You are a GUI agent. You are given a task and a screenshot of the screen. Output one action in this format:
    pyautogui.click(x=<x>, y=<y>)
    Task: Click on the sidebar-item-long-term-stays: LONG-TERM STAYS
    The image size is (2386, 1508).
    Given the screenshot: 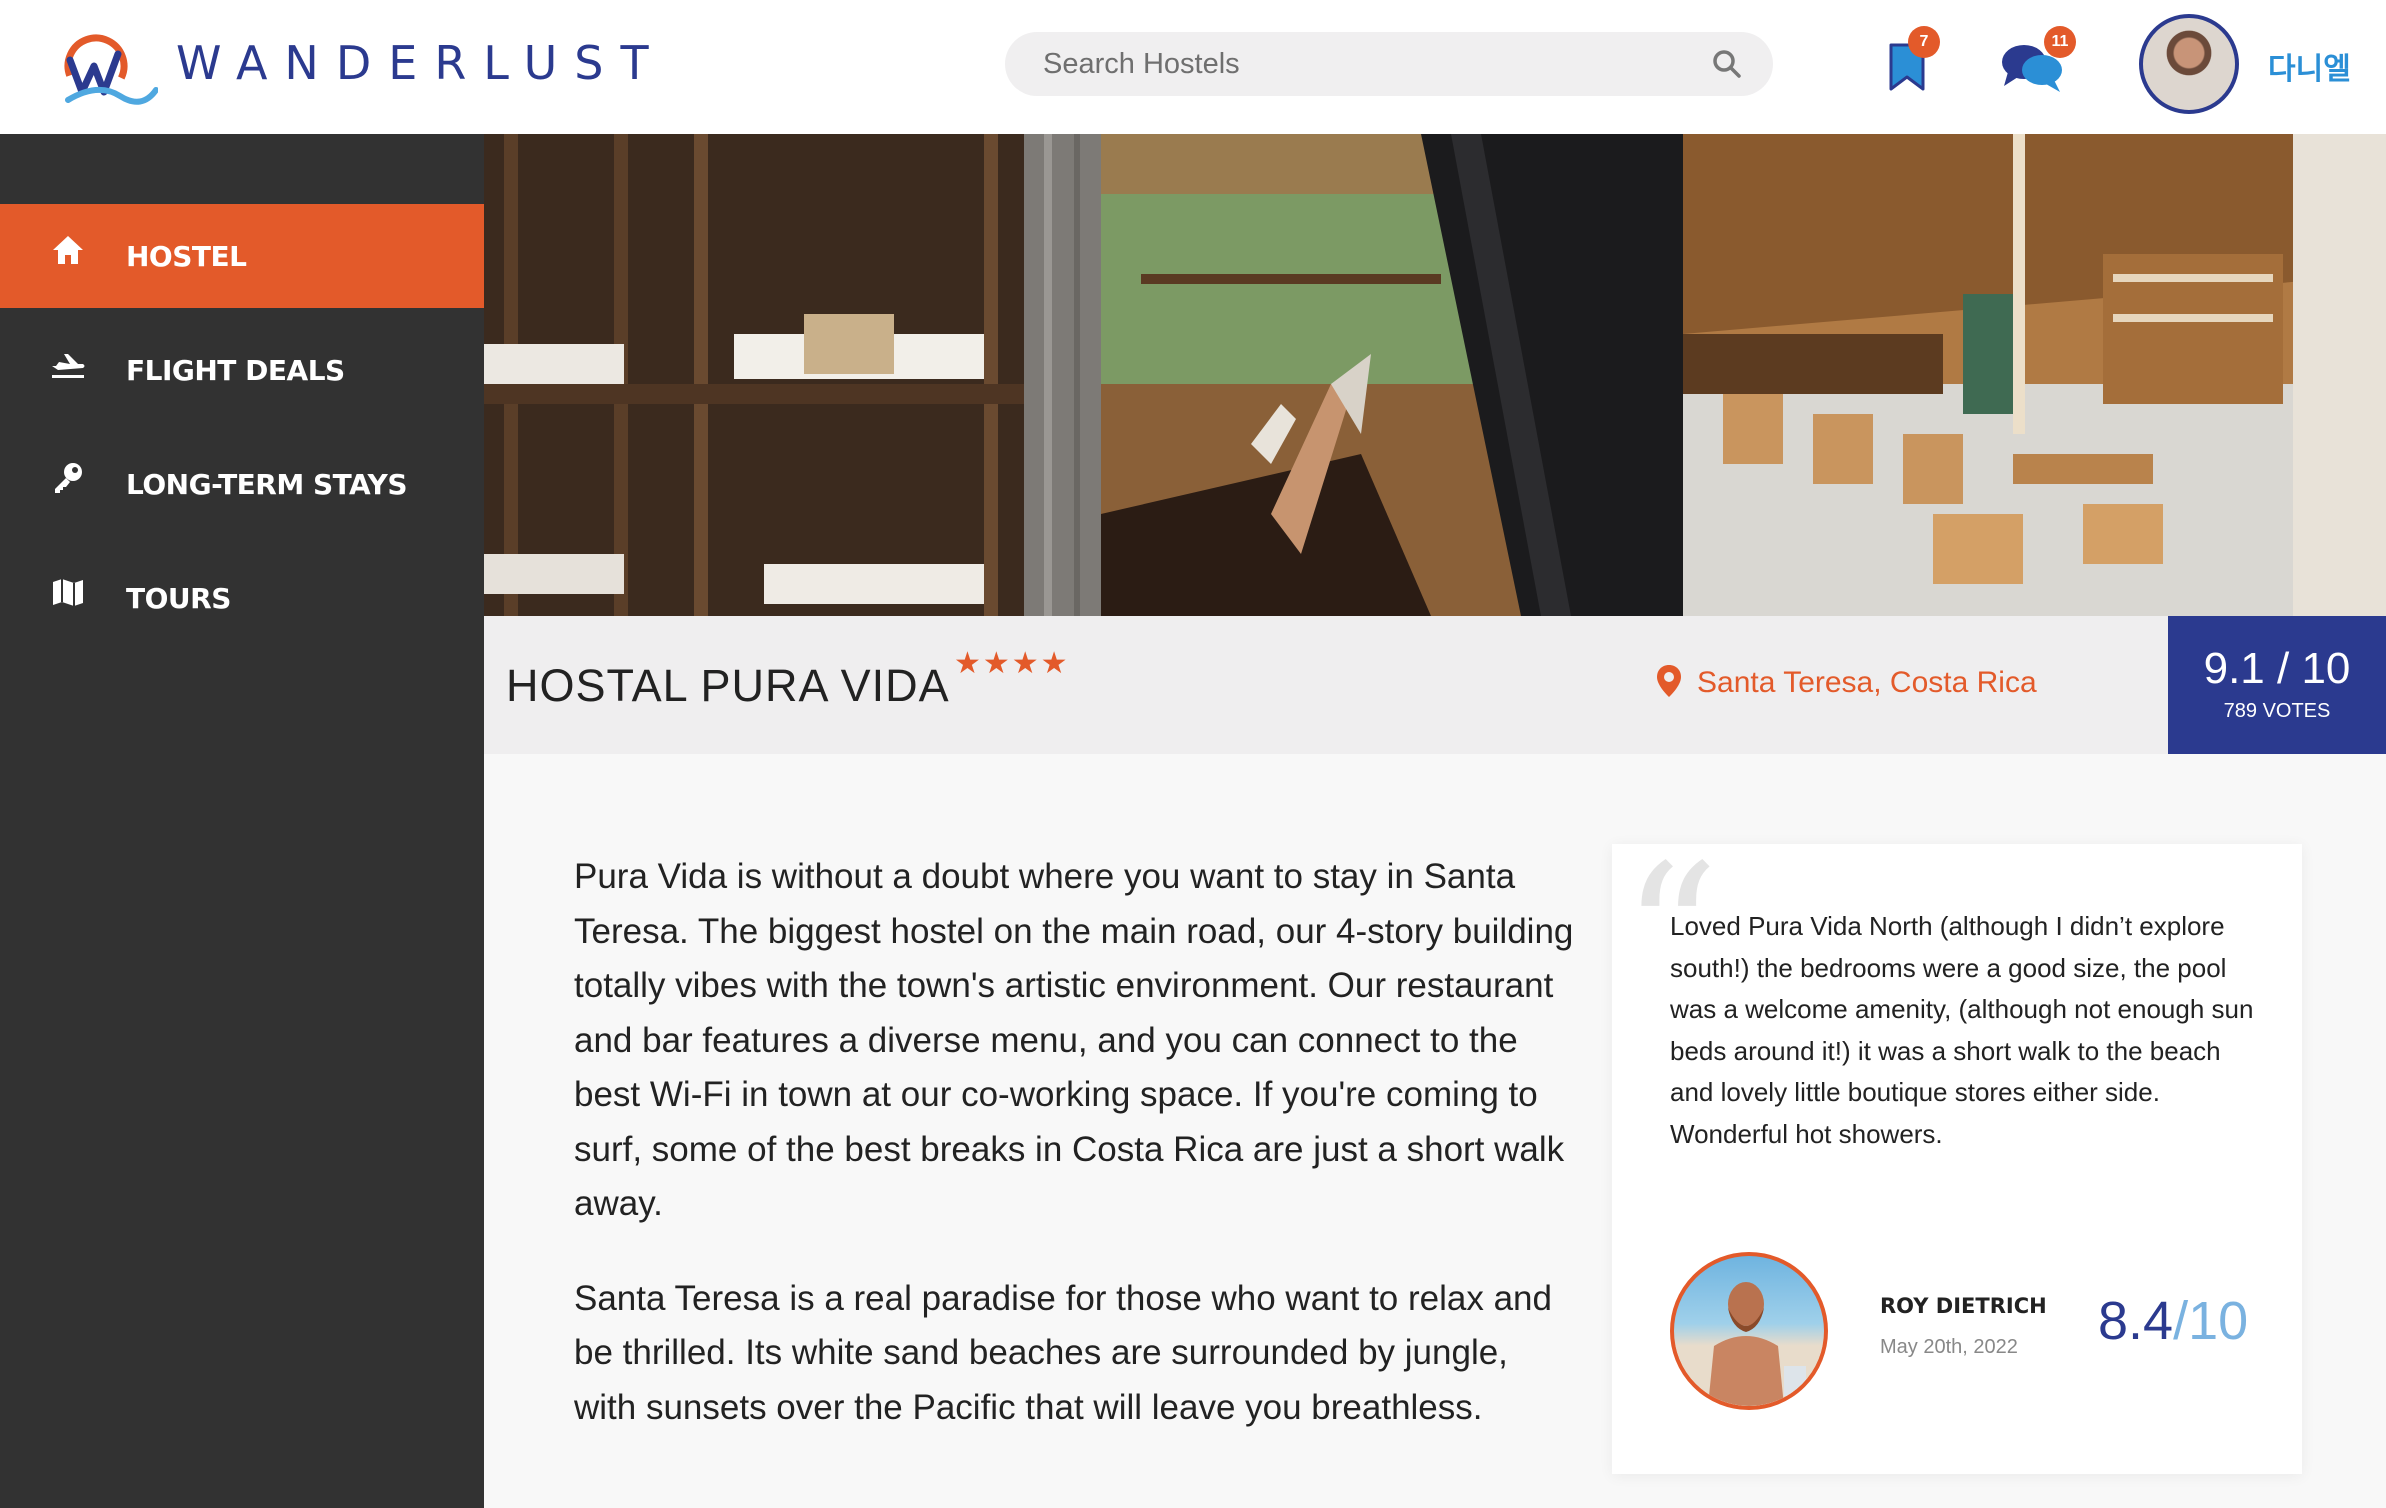 What is the action you would take?
    pyautogui.click(x=242, y=484)
    